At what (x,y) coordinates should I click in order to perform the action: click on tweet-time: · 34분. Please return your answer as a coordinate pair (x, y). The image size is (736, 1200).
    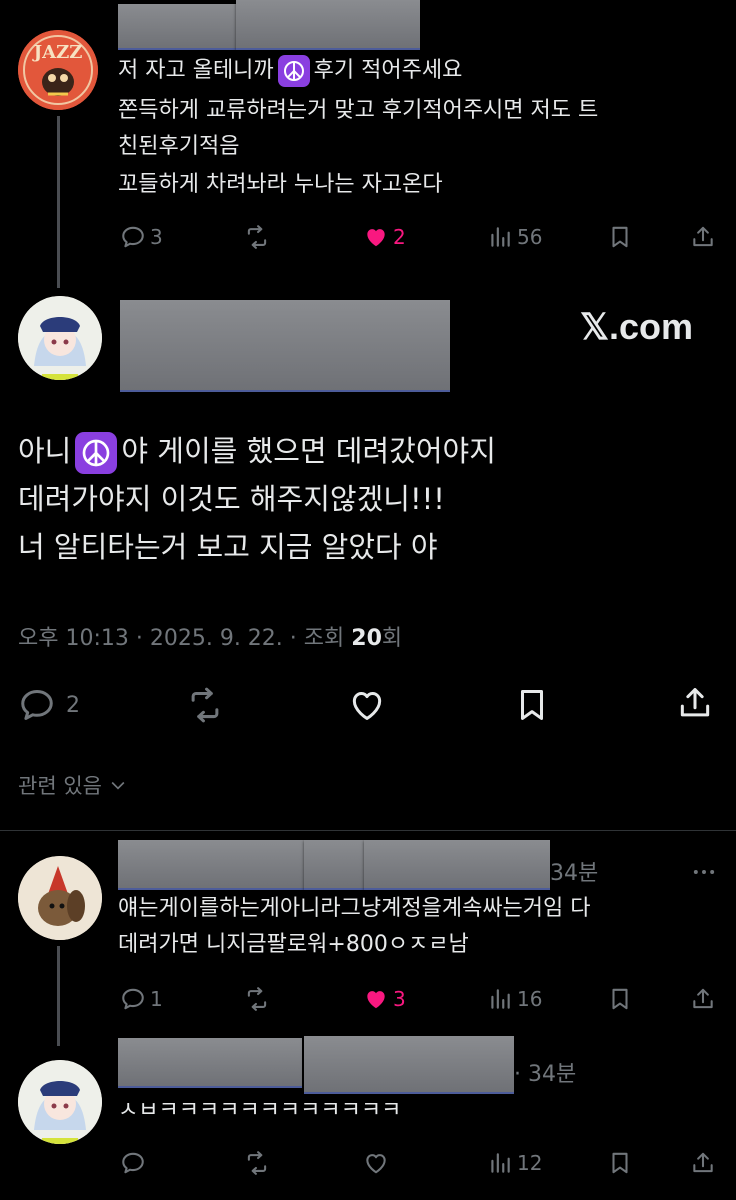
    Looking at the image, I should click on (545, 1074).